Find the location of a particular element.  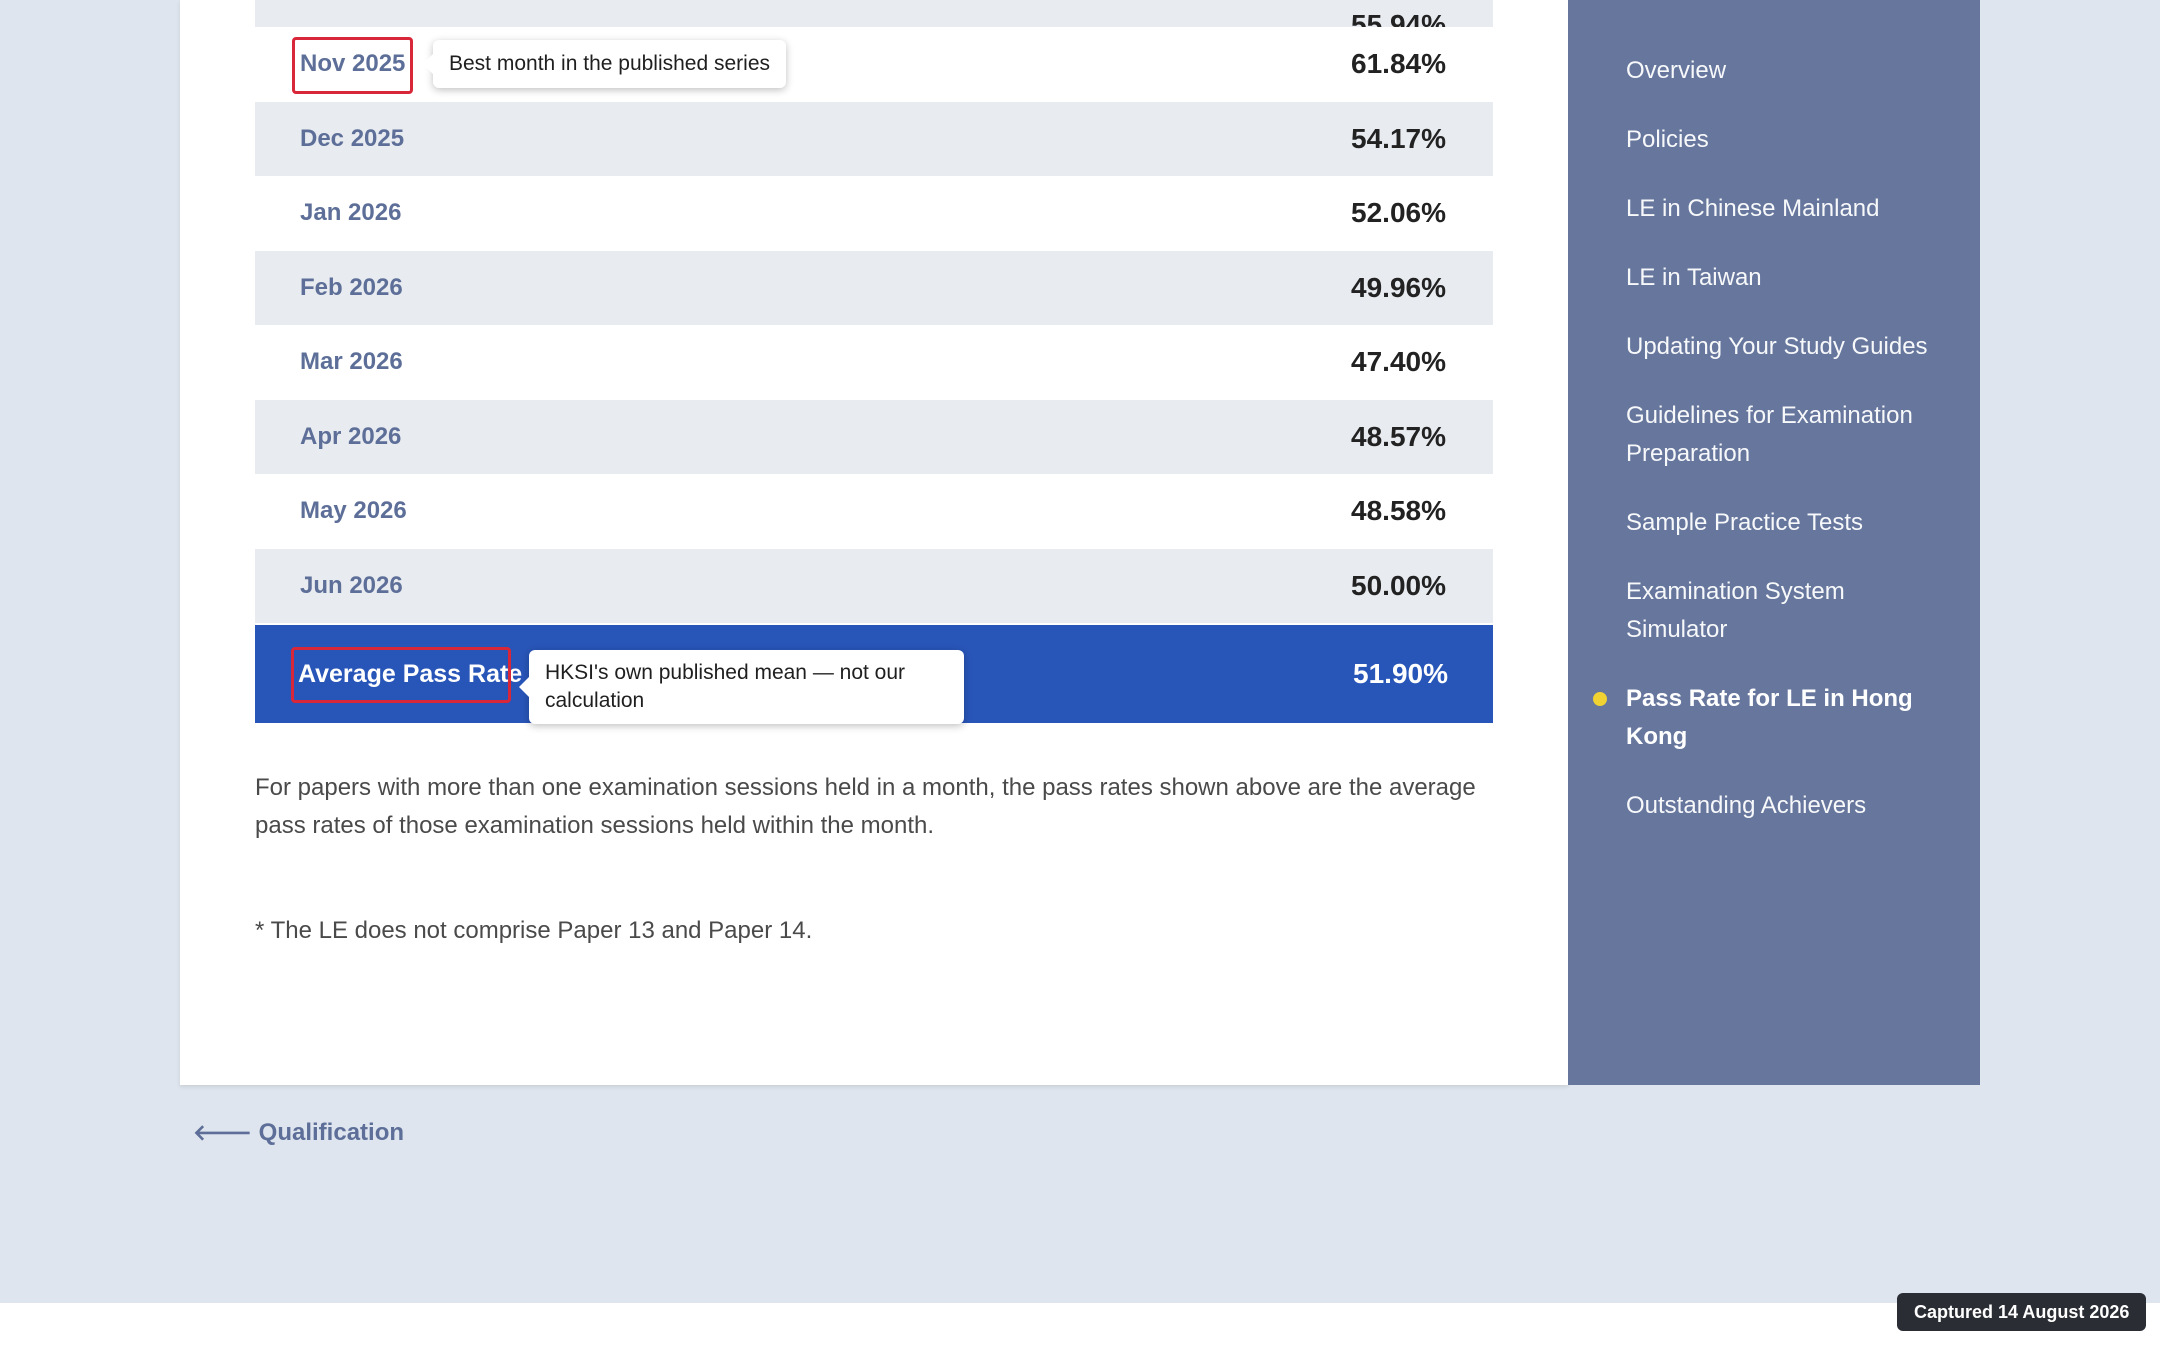

sidebar-item-examination-guidelines: Guidelines for Examination Preparation is located at coordinates (1786, 435).